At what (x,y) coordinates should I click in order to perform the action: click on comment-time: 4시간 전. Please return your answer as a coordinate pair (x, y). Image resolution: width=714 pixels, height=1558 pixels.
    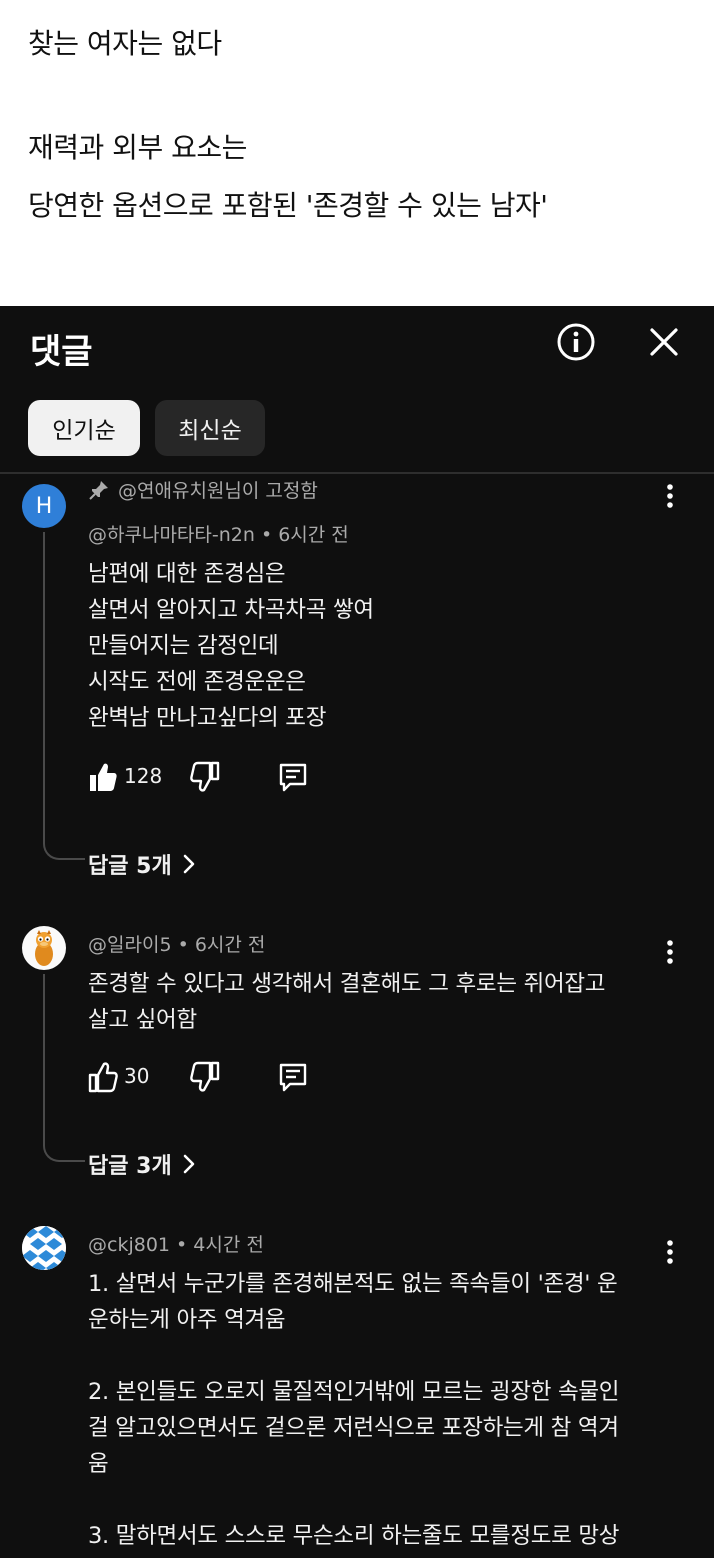
    Looking at the image, I should click on (228, 1245).